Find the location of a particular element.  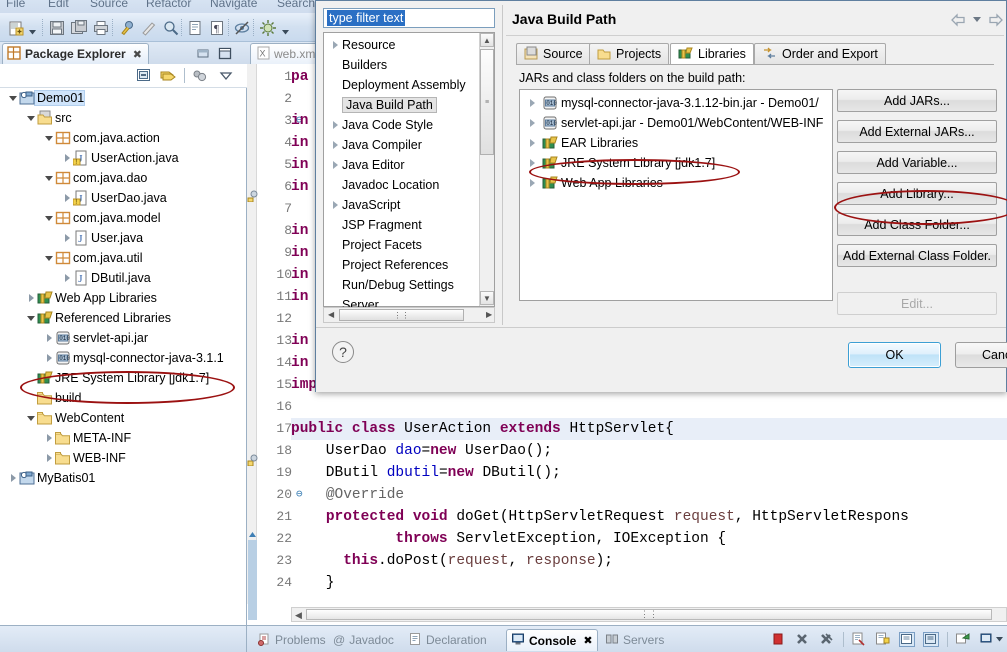

link-with-editor-icon is located at coordinates (169, 76).